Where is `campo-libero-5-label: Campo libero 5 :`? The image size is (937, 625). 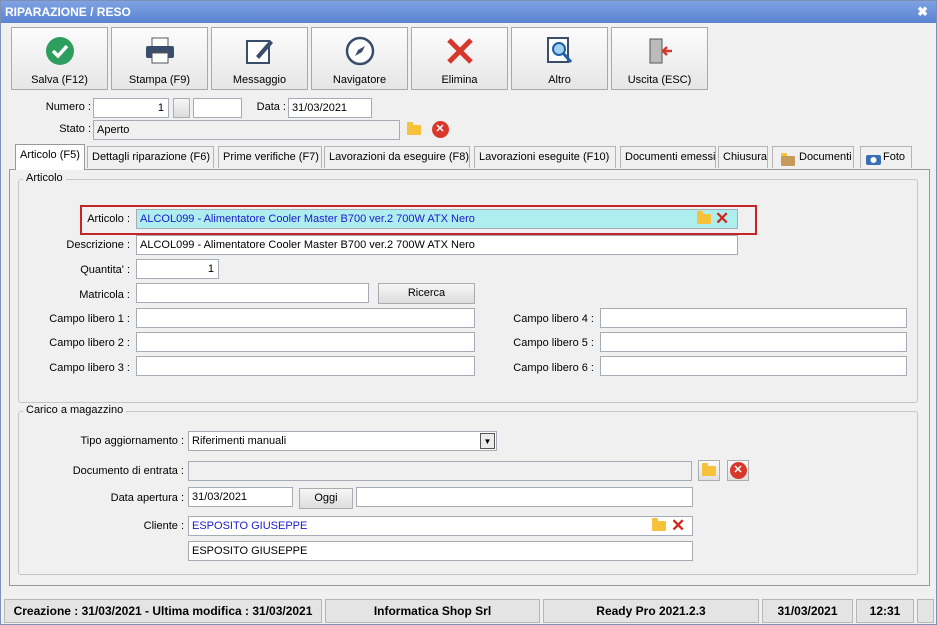
campo-libero-5-label: Campo libero 5 : is located at coordinates (553, 343).